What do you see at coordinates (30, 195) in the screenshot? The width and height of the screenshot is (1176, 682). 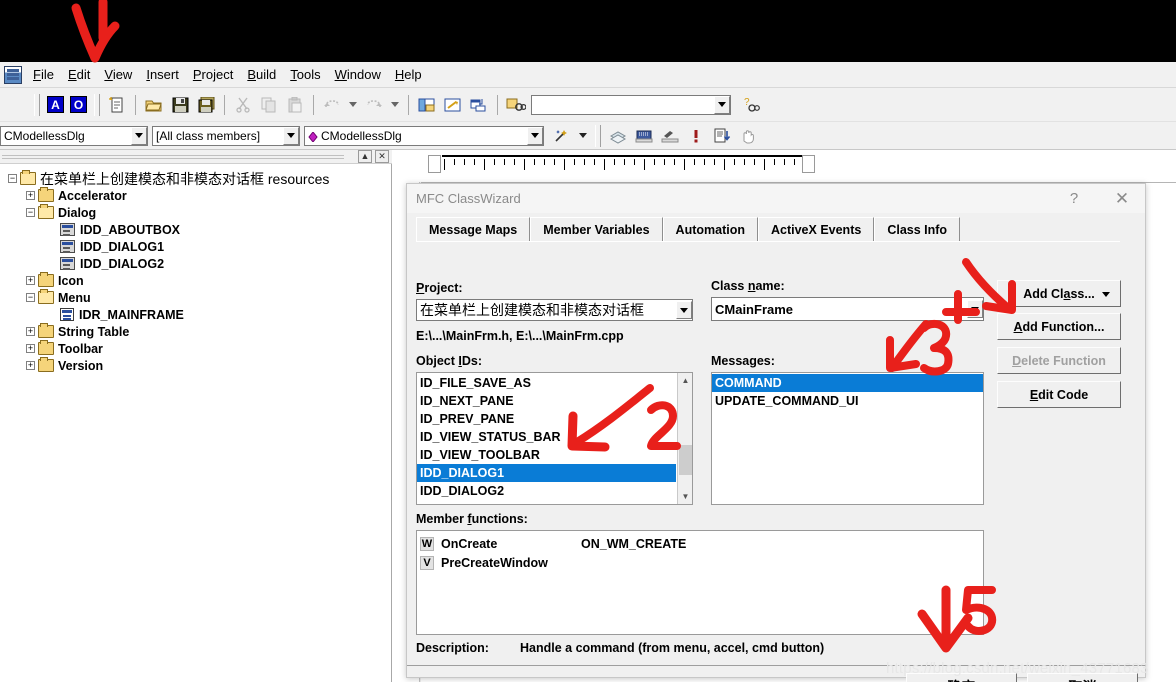 I see `tree-expander-accelerator: +` at bounding box center [30, 195].